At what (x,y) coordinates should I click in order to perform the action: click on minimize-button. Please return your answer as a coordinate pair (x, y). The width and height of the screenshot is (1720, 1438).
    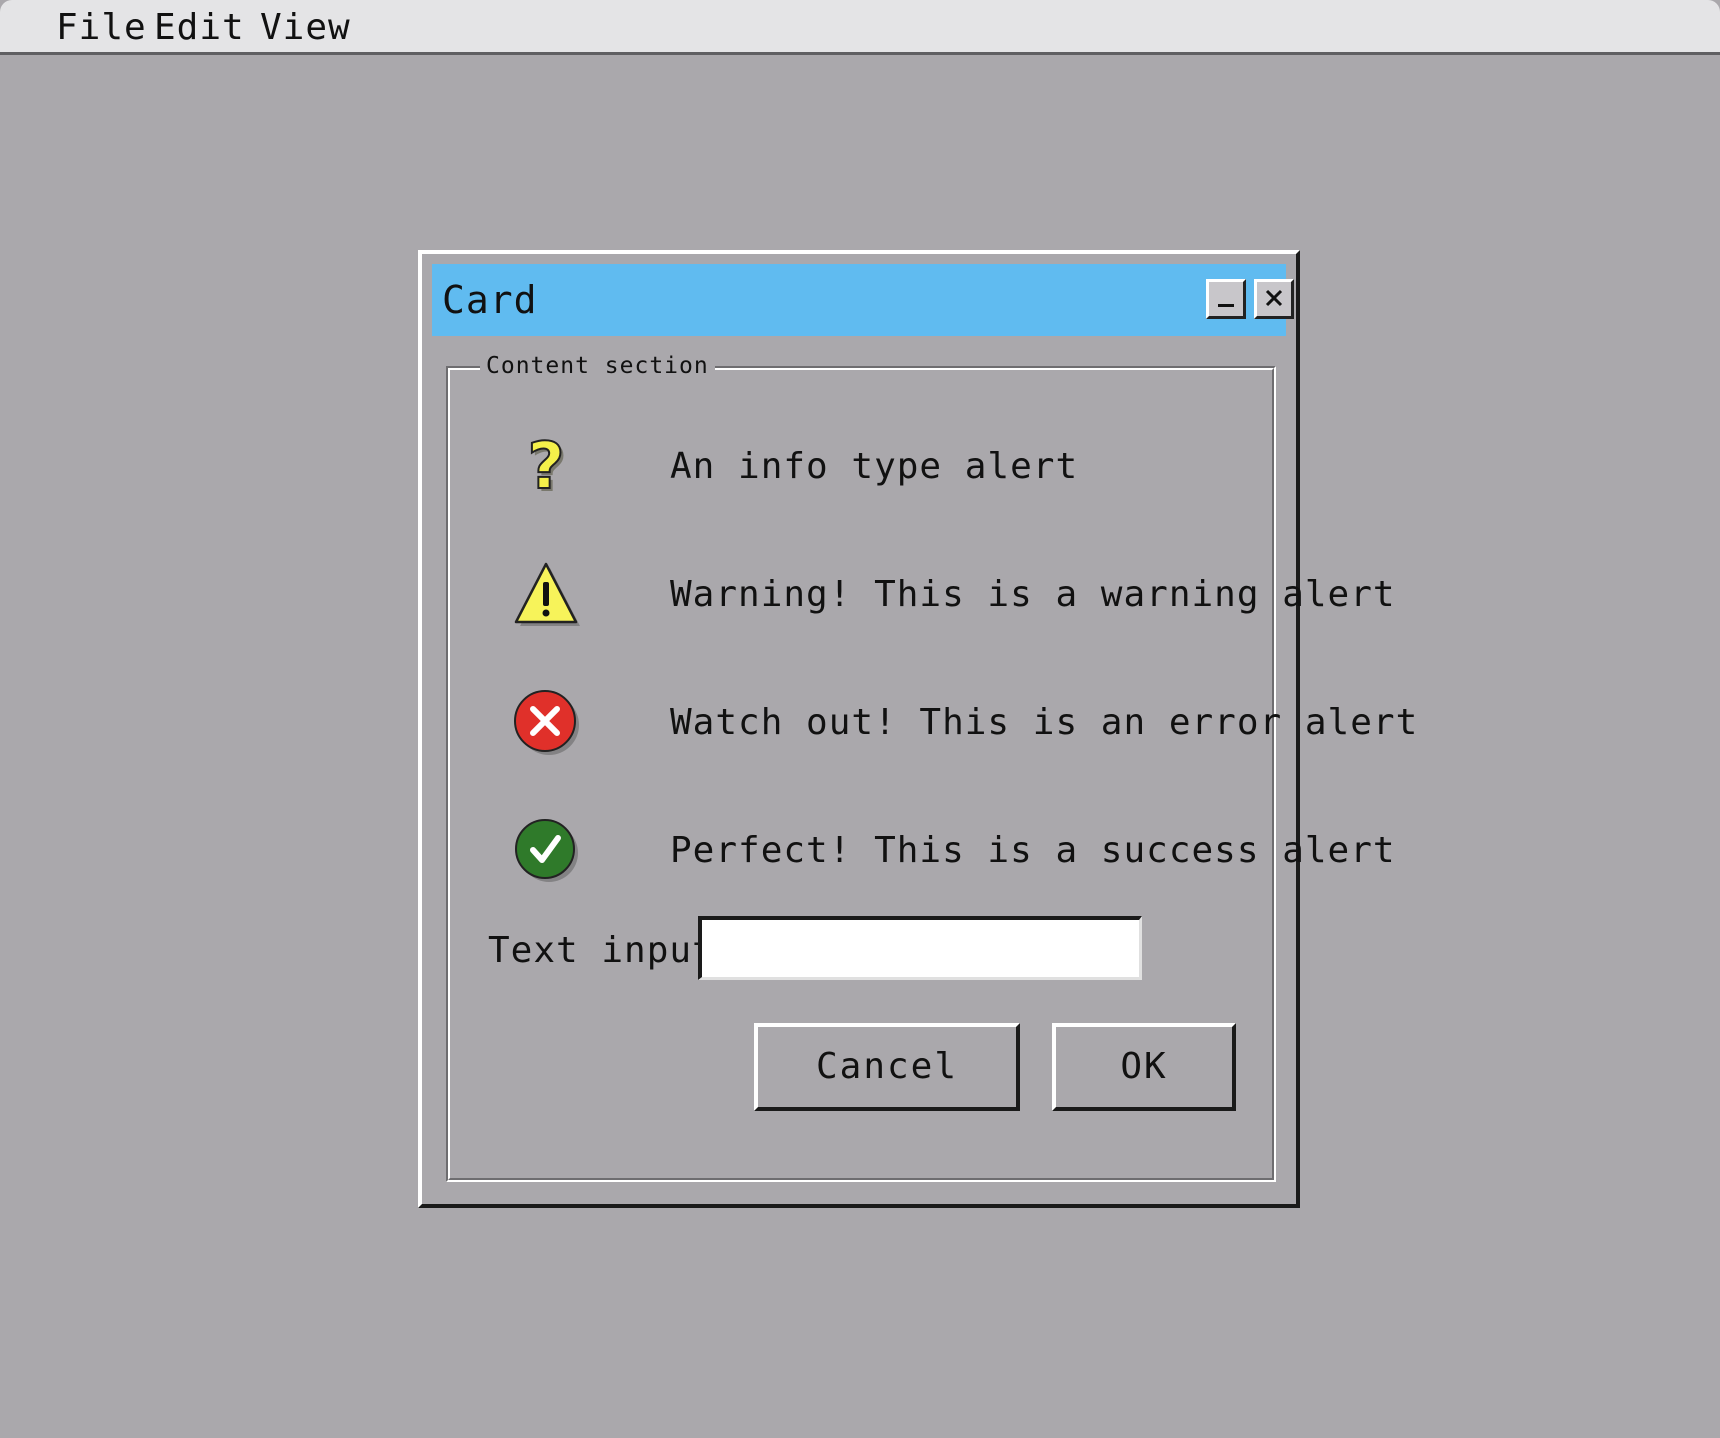
    Looking at the image, I should click on (1226, 299).